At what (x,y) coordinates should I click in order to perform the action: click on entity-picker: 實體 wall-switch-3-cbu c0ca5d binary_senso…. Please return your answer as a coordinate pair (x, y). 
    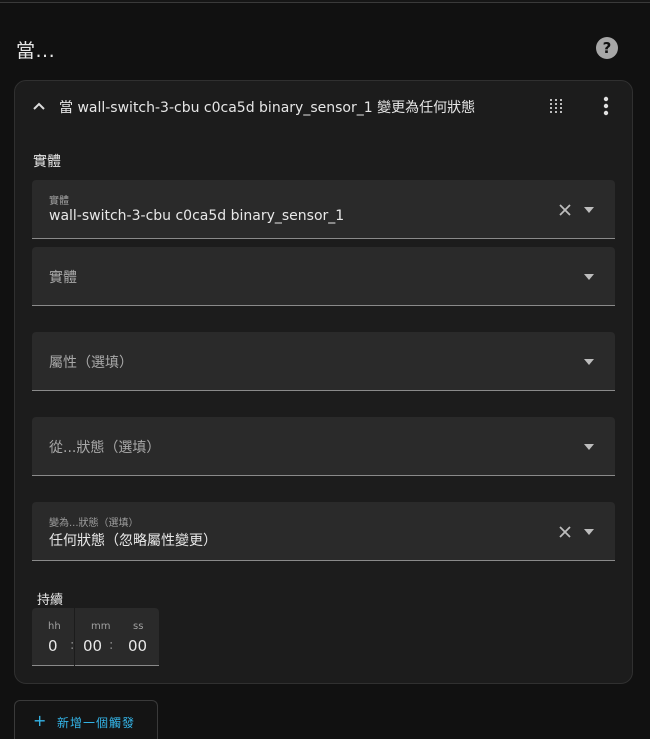
    Looking at the image, I should click on (323, 209).